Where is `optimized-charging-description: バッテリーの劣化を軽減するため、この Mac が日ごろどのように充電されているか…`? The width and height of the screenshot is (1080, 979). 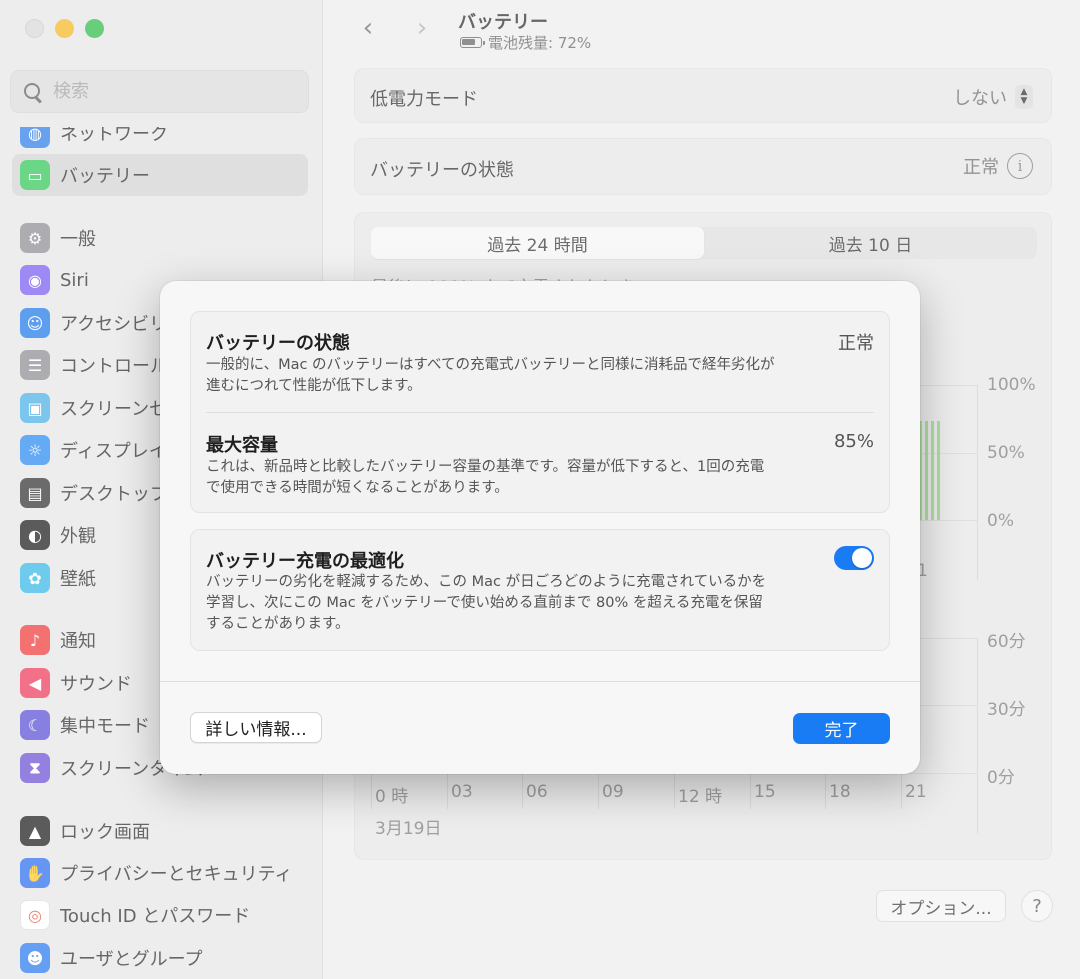
optimized-charging-description: バッテリーの劣化を軽減するため、この Mac が日ごろどのように充電されているか… is located at coordinates (511, 603).